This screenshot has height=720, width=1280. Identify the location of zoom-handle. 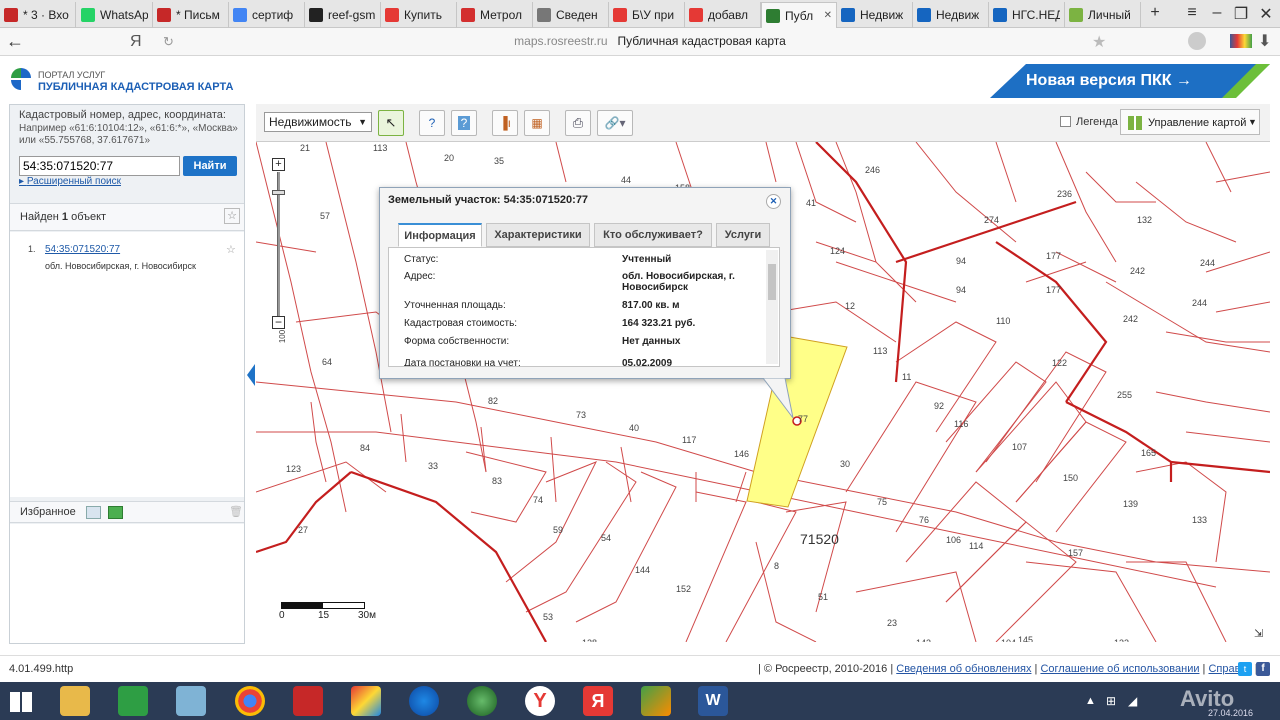
(278, 192).